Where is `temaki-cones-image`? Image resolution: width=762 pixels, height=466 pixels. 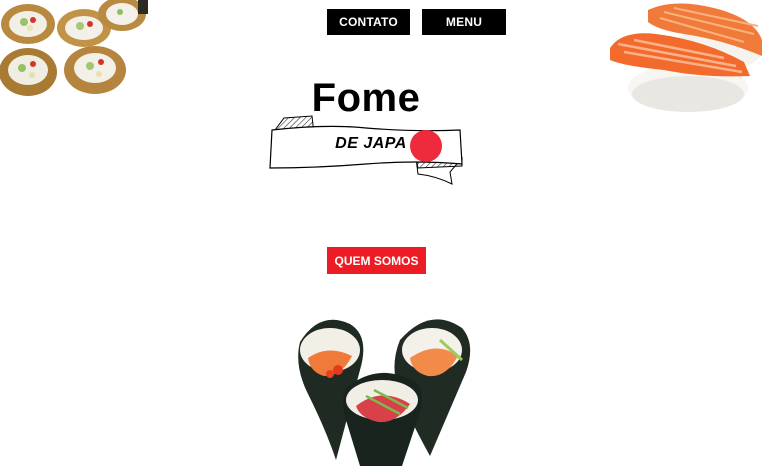 temaki-cones-image is located at coordinates (384, 392).